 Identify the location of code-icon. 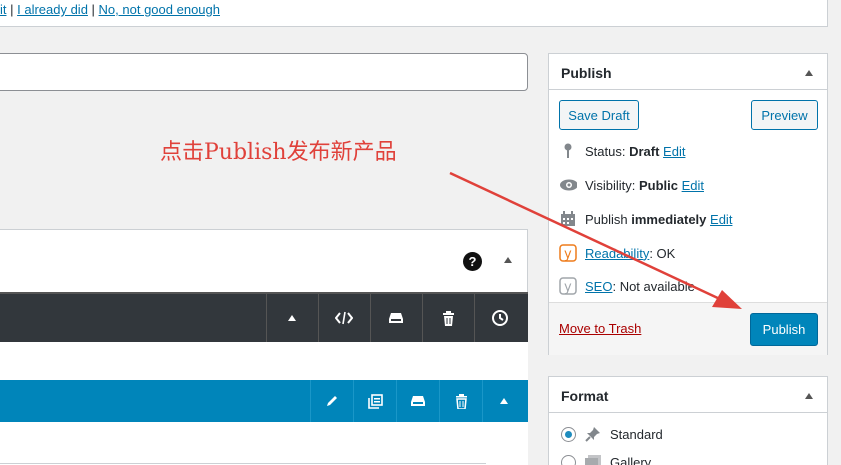
(344, 318).